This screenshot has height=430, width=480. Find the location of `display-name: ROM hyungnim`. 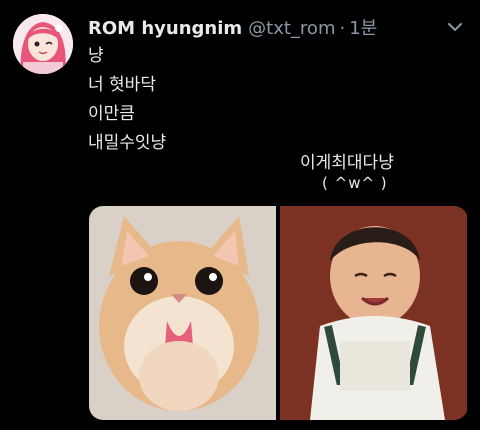

display-name: ROM hyungnim is located at coordinates (165, 28).